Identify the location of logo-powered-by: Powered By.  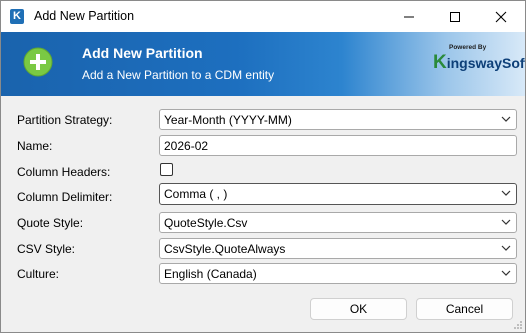
(468, 47).